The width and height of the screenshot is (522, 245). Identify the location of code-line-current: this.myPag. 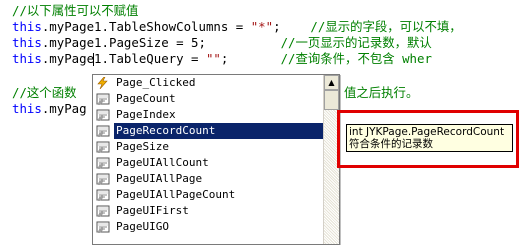
(49, 108).